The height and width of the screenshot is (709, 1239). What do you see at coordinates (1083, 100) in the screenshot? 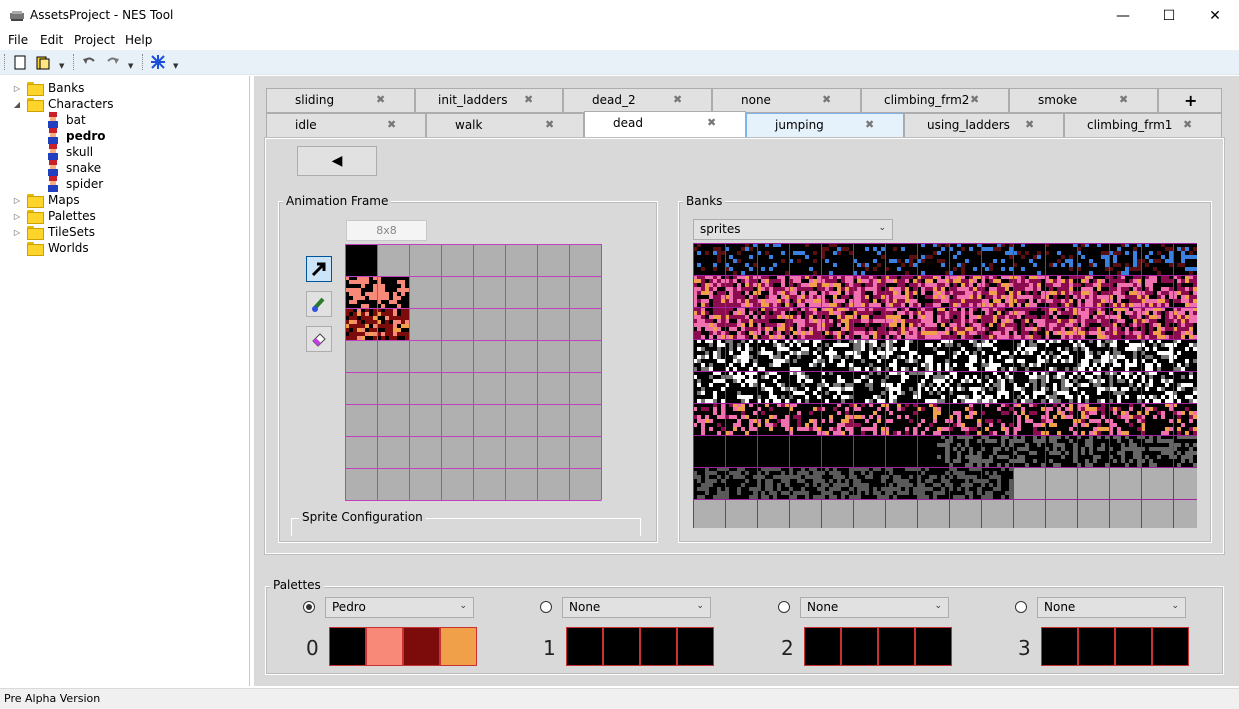
I see `tab-smoke: smoke ✖` at bounding box center [1083, 100].